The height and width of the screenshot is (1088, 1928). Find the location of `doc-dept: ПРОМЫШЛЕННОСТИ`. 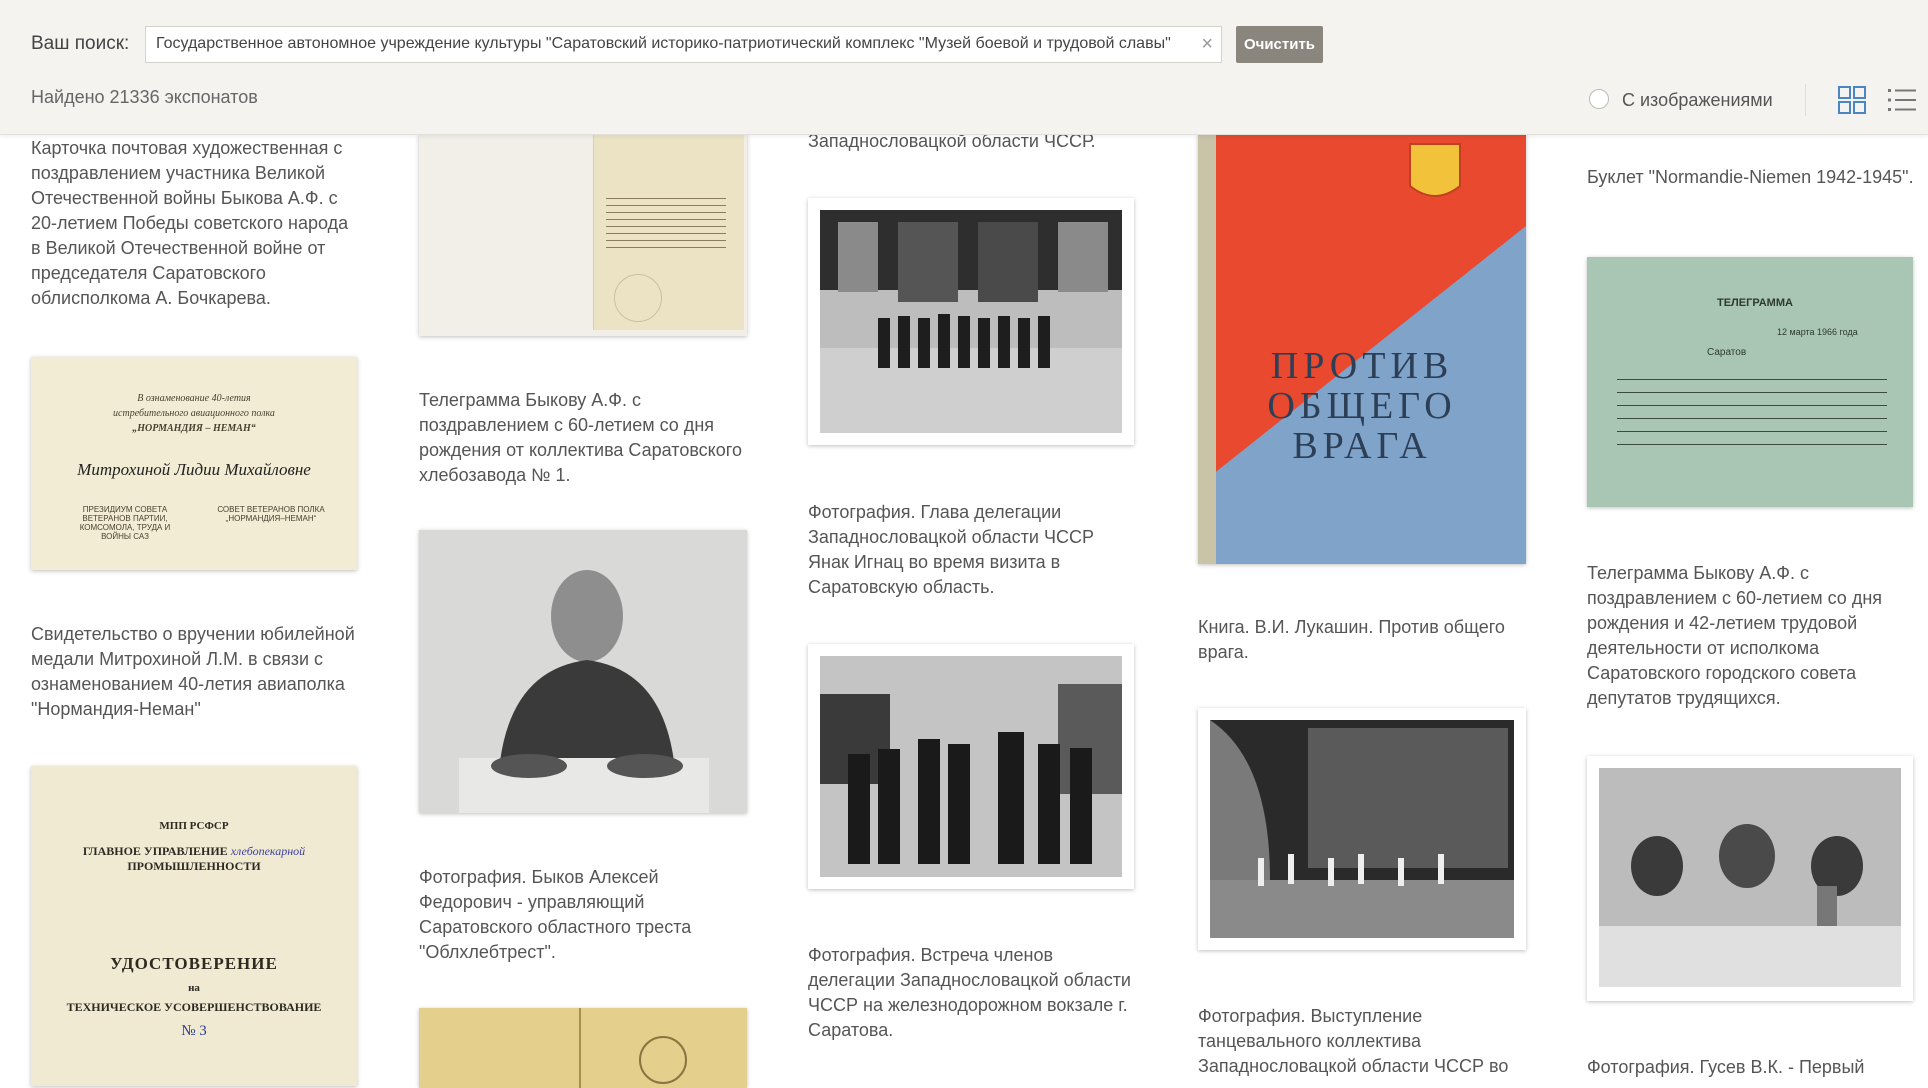

doc-dept: ПРОМЫШЛЕННОСТИ is located at coordinates (194, 866).